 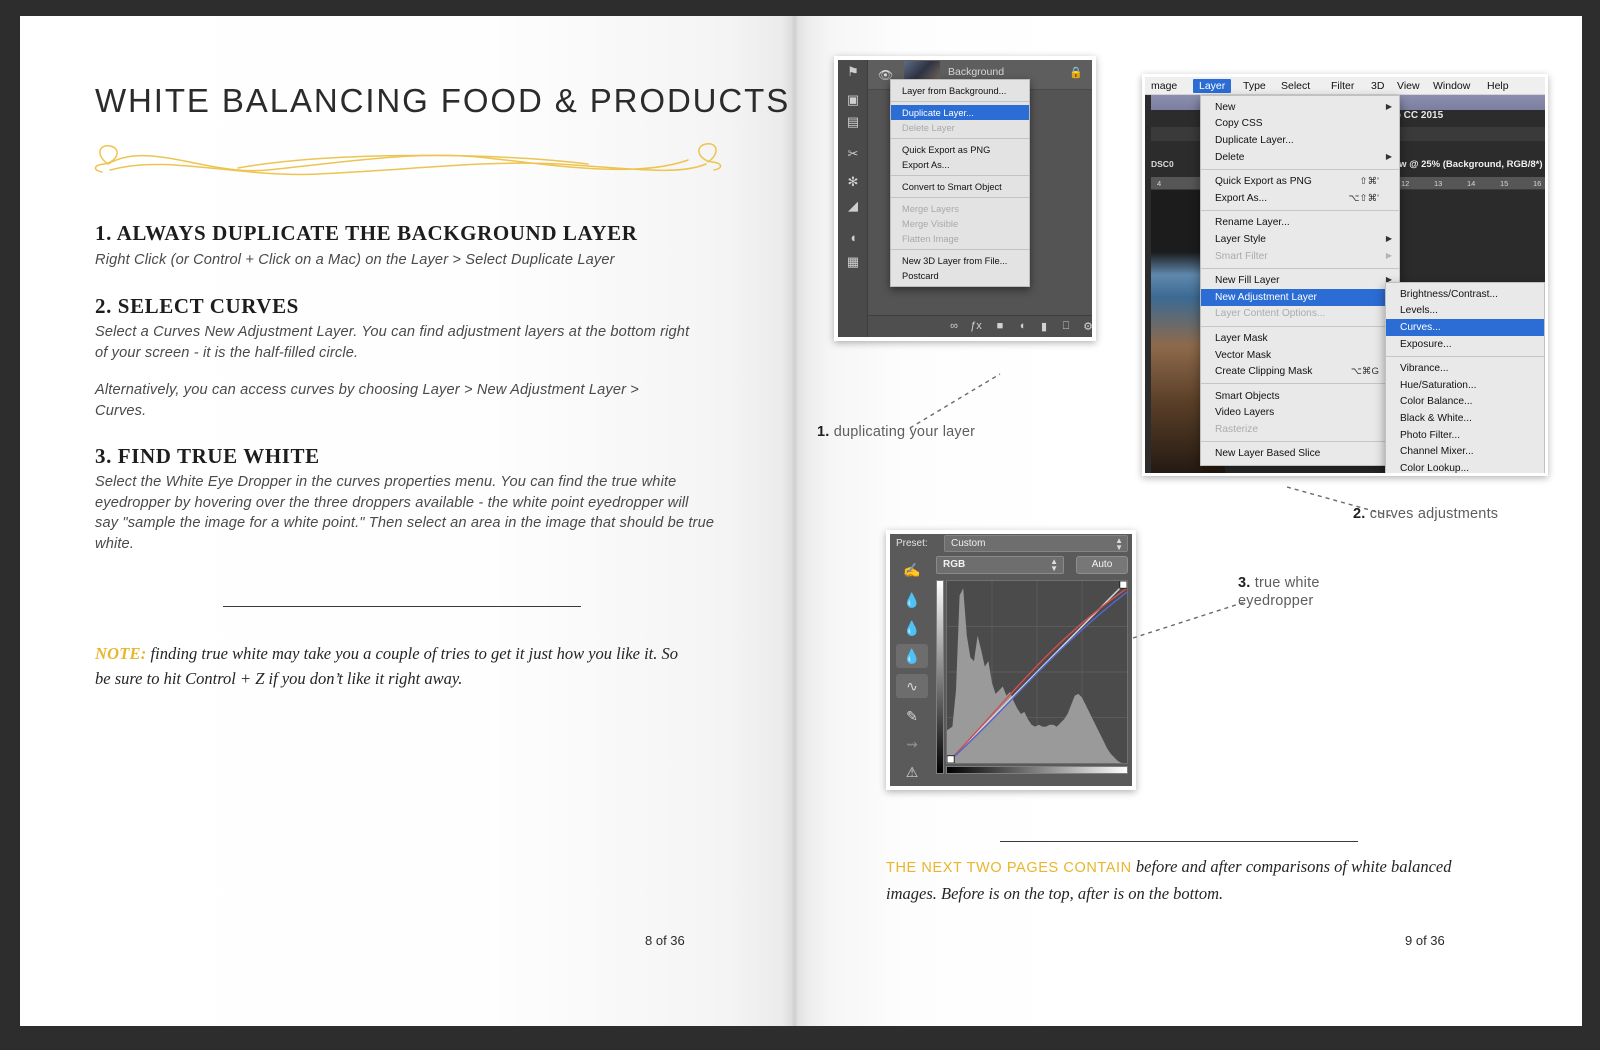 What do you see at coordinates (1162, 164) in the screenshot?
I see `document-tab-label: DSC0` at bounding box center [1162, 164].